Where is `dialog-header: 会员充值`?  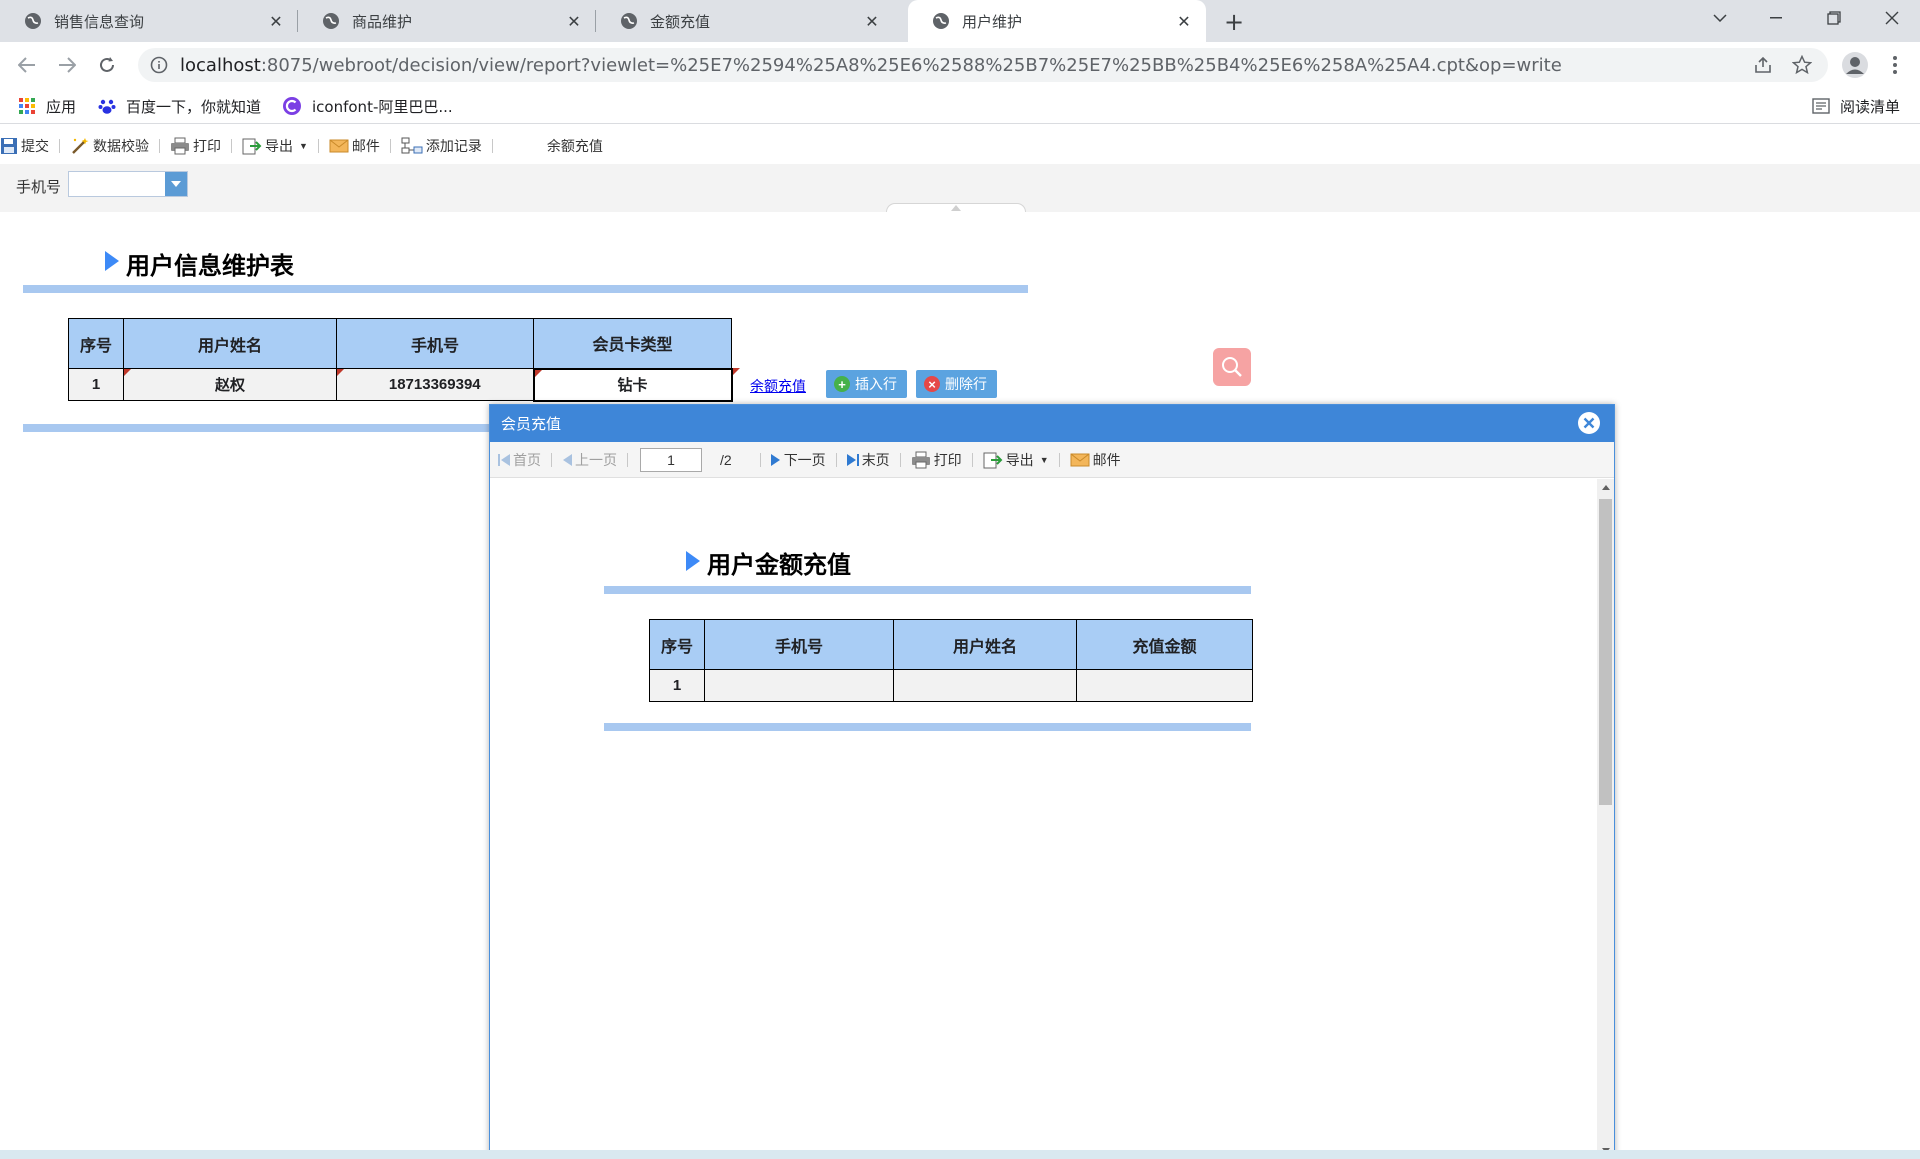 dialog-header: 会员充值 is located at coordinates (1052, 423).